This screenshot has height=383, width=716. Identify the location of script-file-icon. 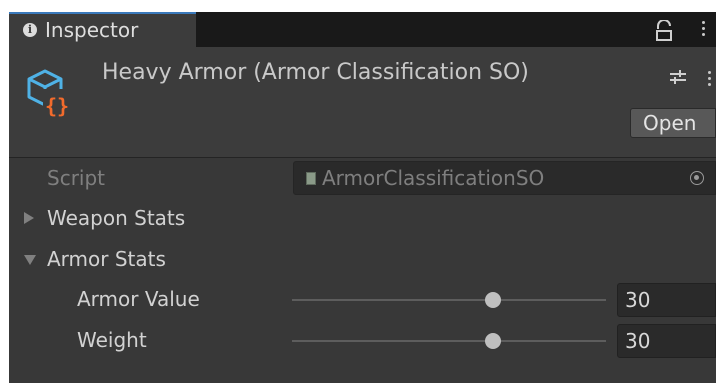
(311, 178).